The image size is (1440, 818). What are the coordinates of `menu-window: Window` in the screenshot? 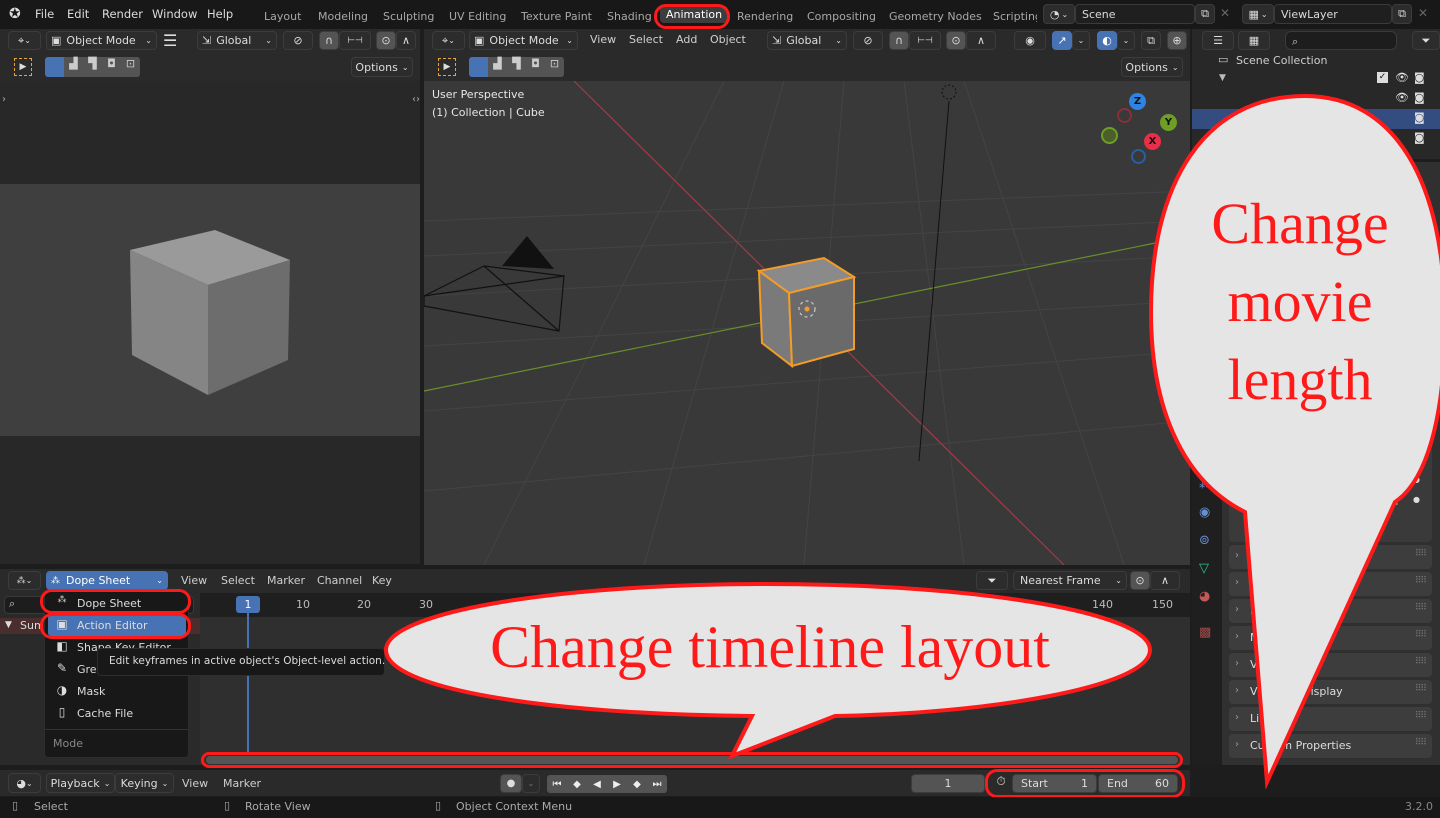 It's located at (174, 14).